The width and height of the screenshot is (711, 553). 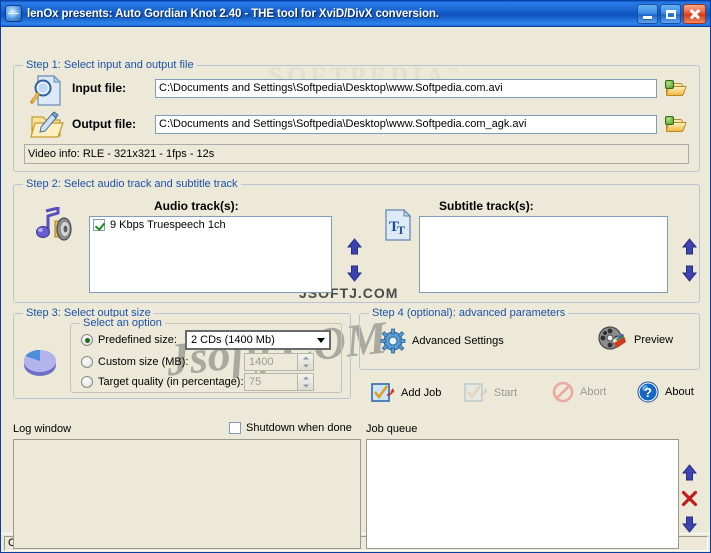 What do you see at coordinates (689, 524) in the screenshot?
I see `job-queue-move-down-button` at bounding box center [689, 524].